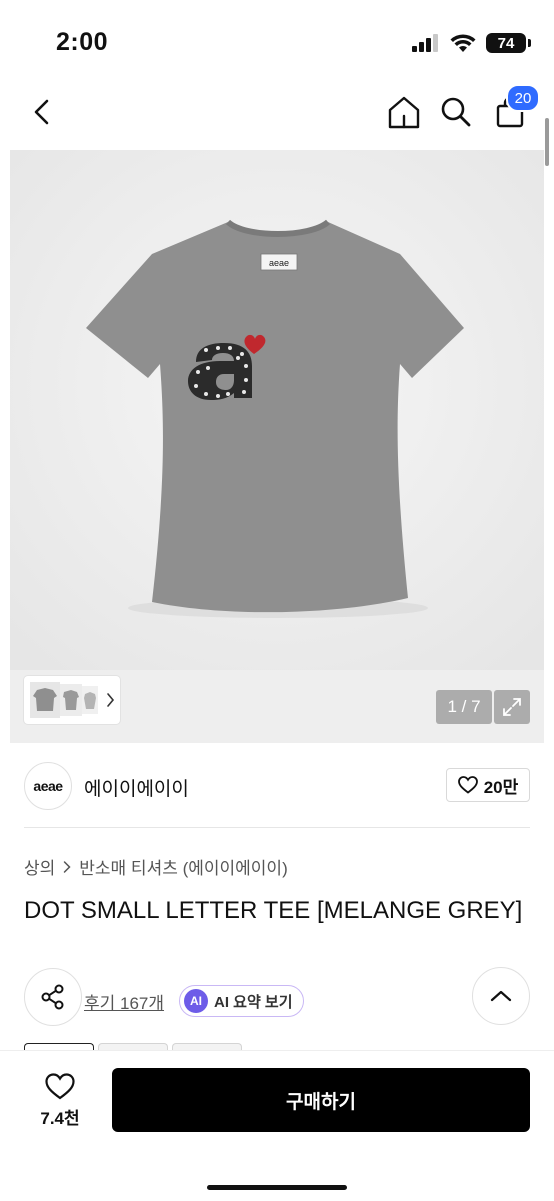  What do you see at coordinates (60, 1118) in the screenshot?
I see `wishlist-count: 7.4천` at bounding box center [60, 1118].